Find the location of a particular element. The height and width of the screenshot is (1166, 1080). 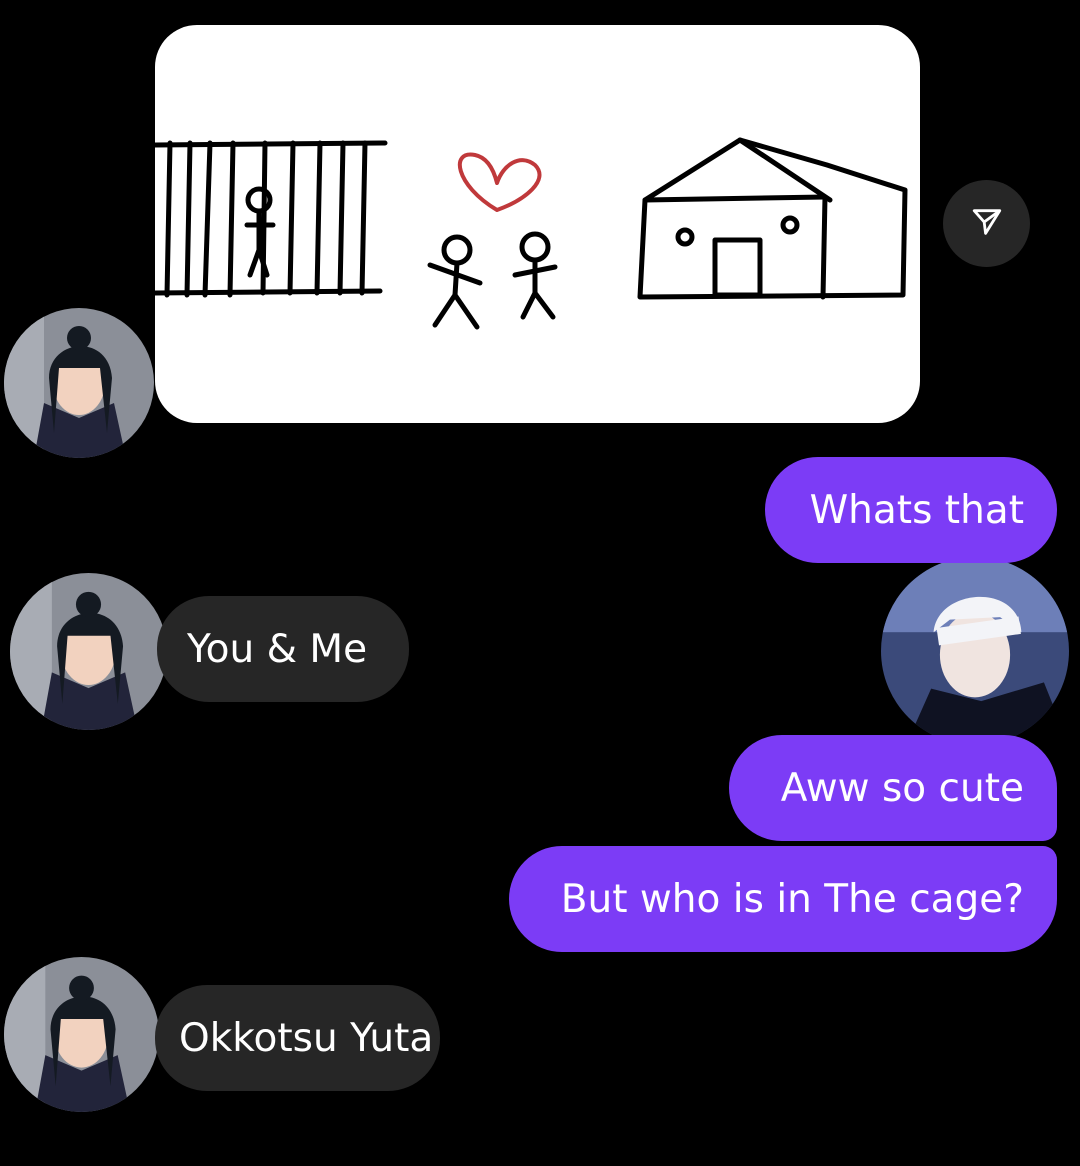

couple-drawing is located at coordinates (492, 280).